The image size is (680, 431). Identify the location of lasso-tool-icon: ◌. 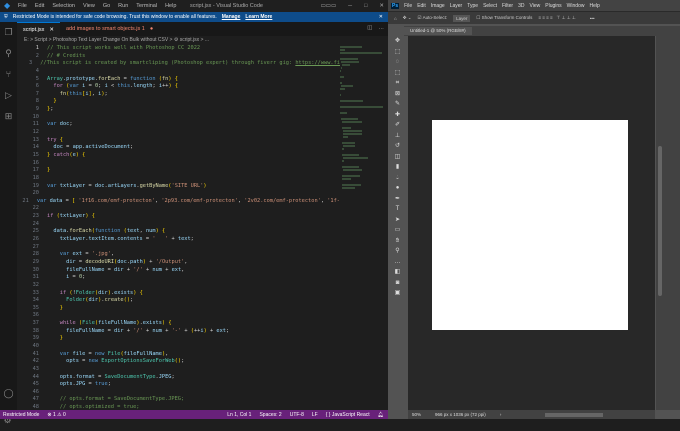
(398, 62).